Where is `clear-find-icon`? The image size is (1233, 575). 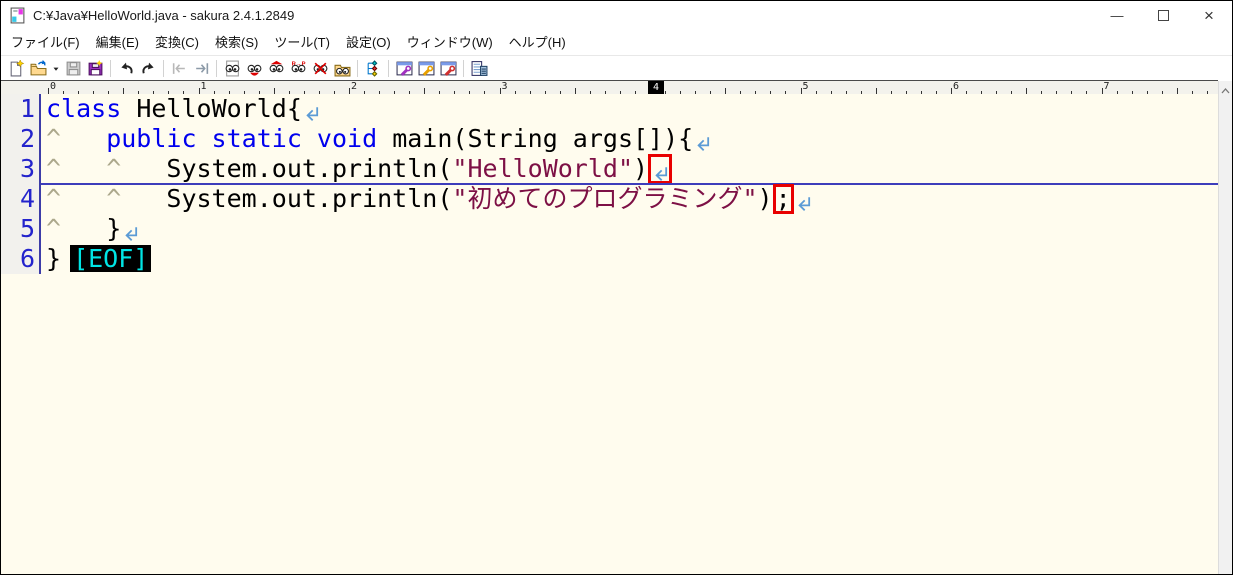
clear-find-icon is located at coordinates (320, 68).